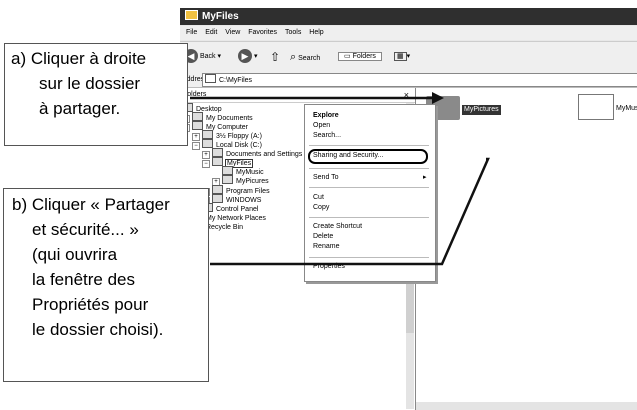  I want to click on callout-b-line: et sécurité... », so click(85, 229).